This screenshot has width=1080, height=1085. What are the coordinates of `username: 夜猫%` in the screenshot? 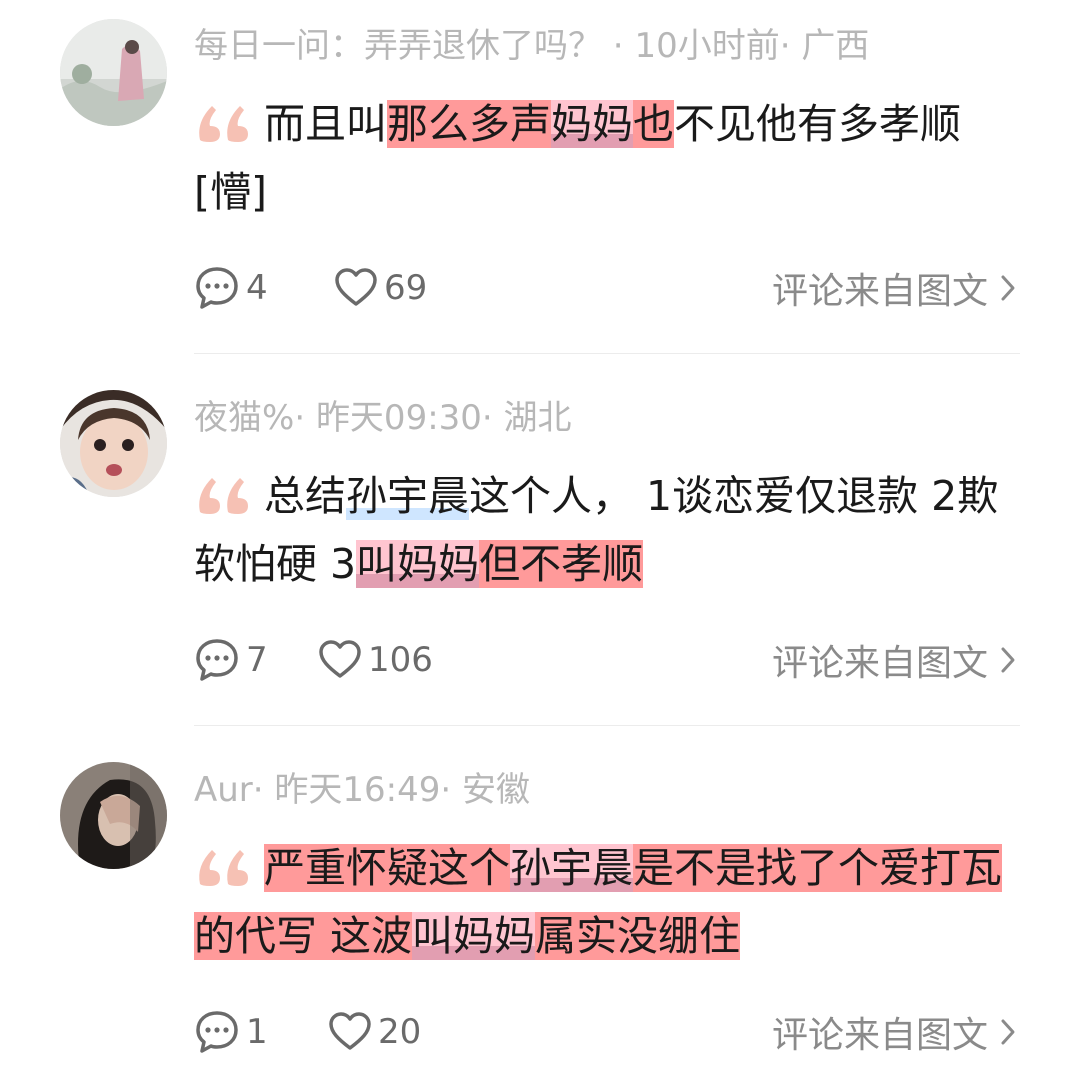 It's located at (244, 418).